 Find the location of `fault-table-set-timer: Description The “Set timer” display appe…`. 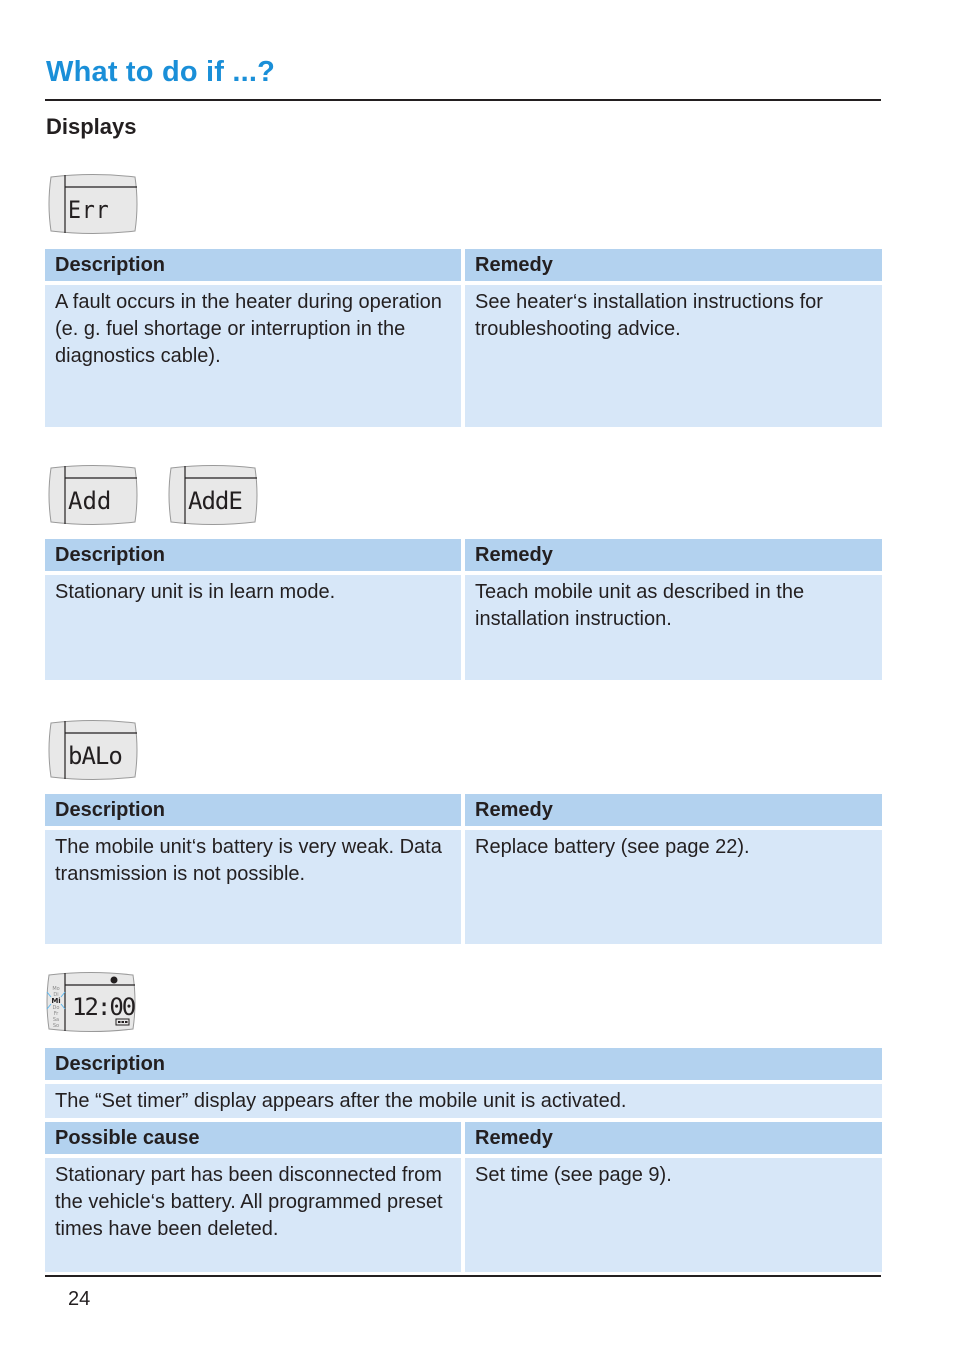

fault-table-set-timer: Description The “Set timer” display appe… is located at coordinates (463, 1160).